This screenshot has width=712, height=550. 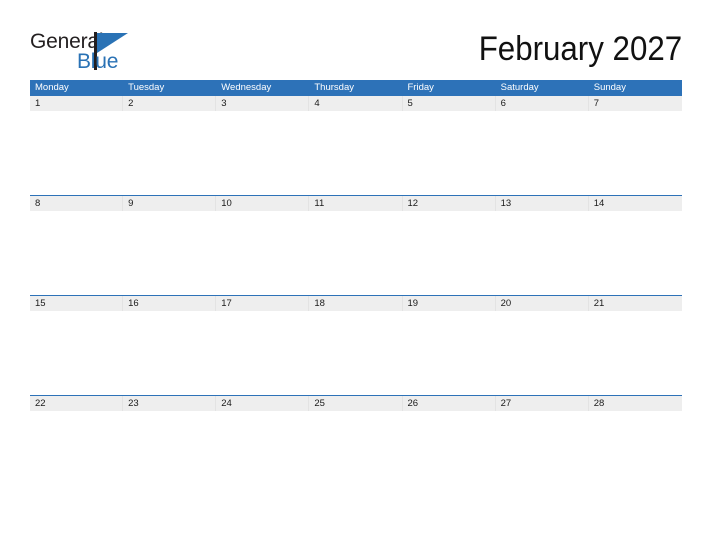 What do you see at coordinates (356, 39) in the screenshot?
I see `page-header: General Blue February 2027` at bounding box center [356, 39].